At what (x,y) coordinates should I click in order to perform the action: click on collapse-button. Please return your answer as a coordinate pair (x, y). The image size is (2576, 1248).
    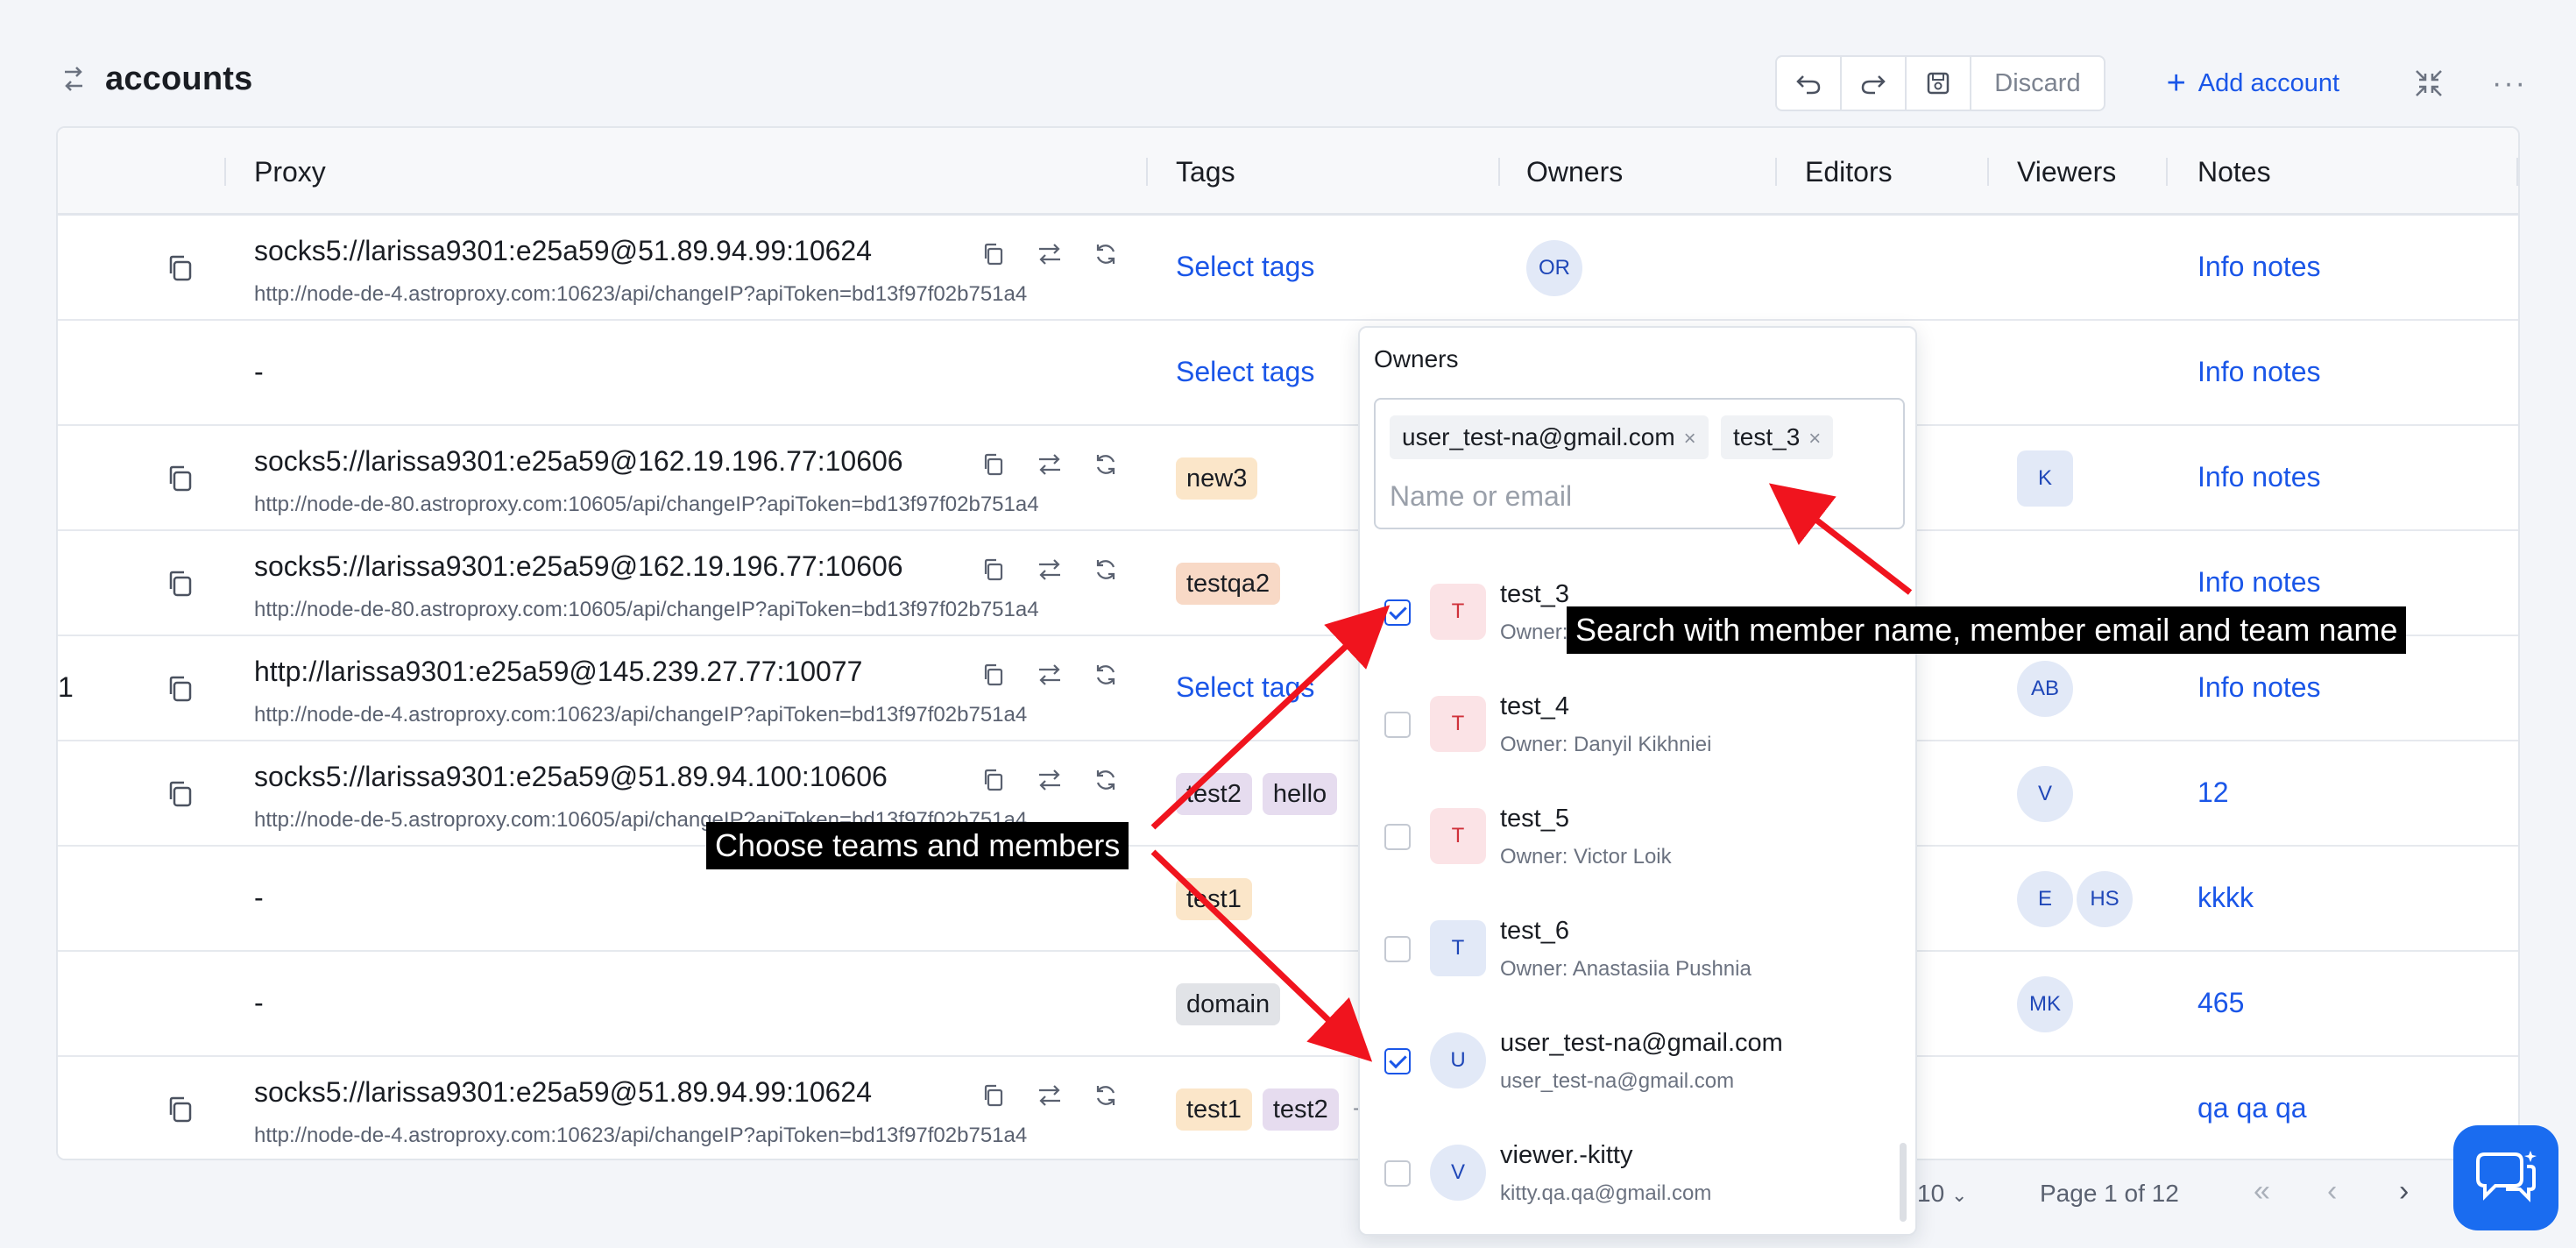
    Looking at the image, I should click on (2428, 83).